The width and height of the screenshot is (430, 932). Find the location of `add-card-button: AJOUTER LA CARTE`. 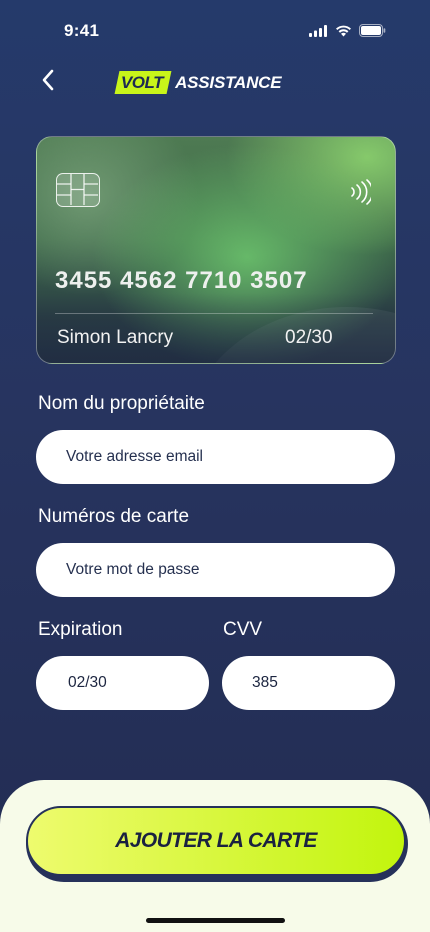

add-card-button: AJOUTER LA CARTE is located at coordinates (216, 841).